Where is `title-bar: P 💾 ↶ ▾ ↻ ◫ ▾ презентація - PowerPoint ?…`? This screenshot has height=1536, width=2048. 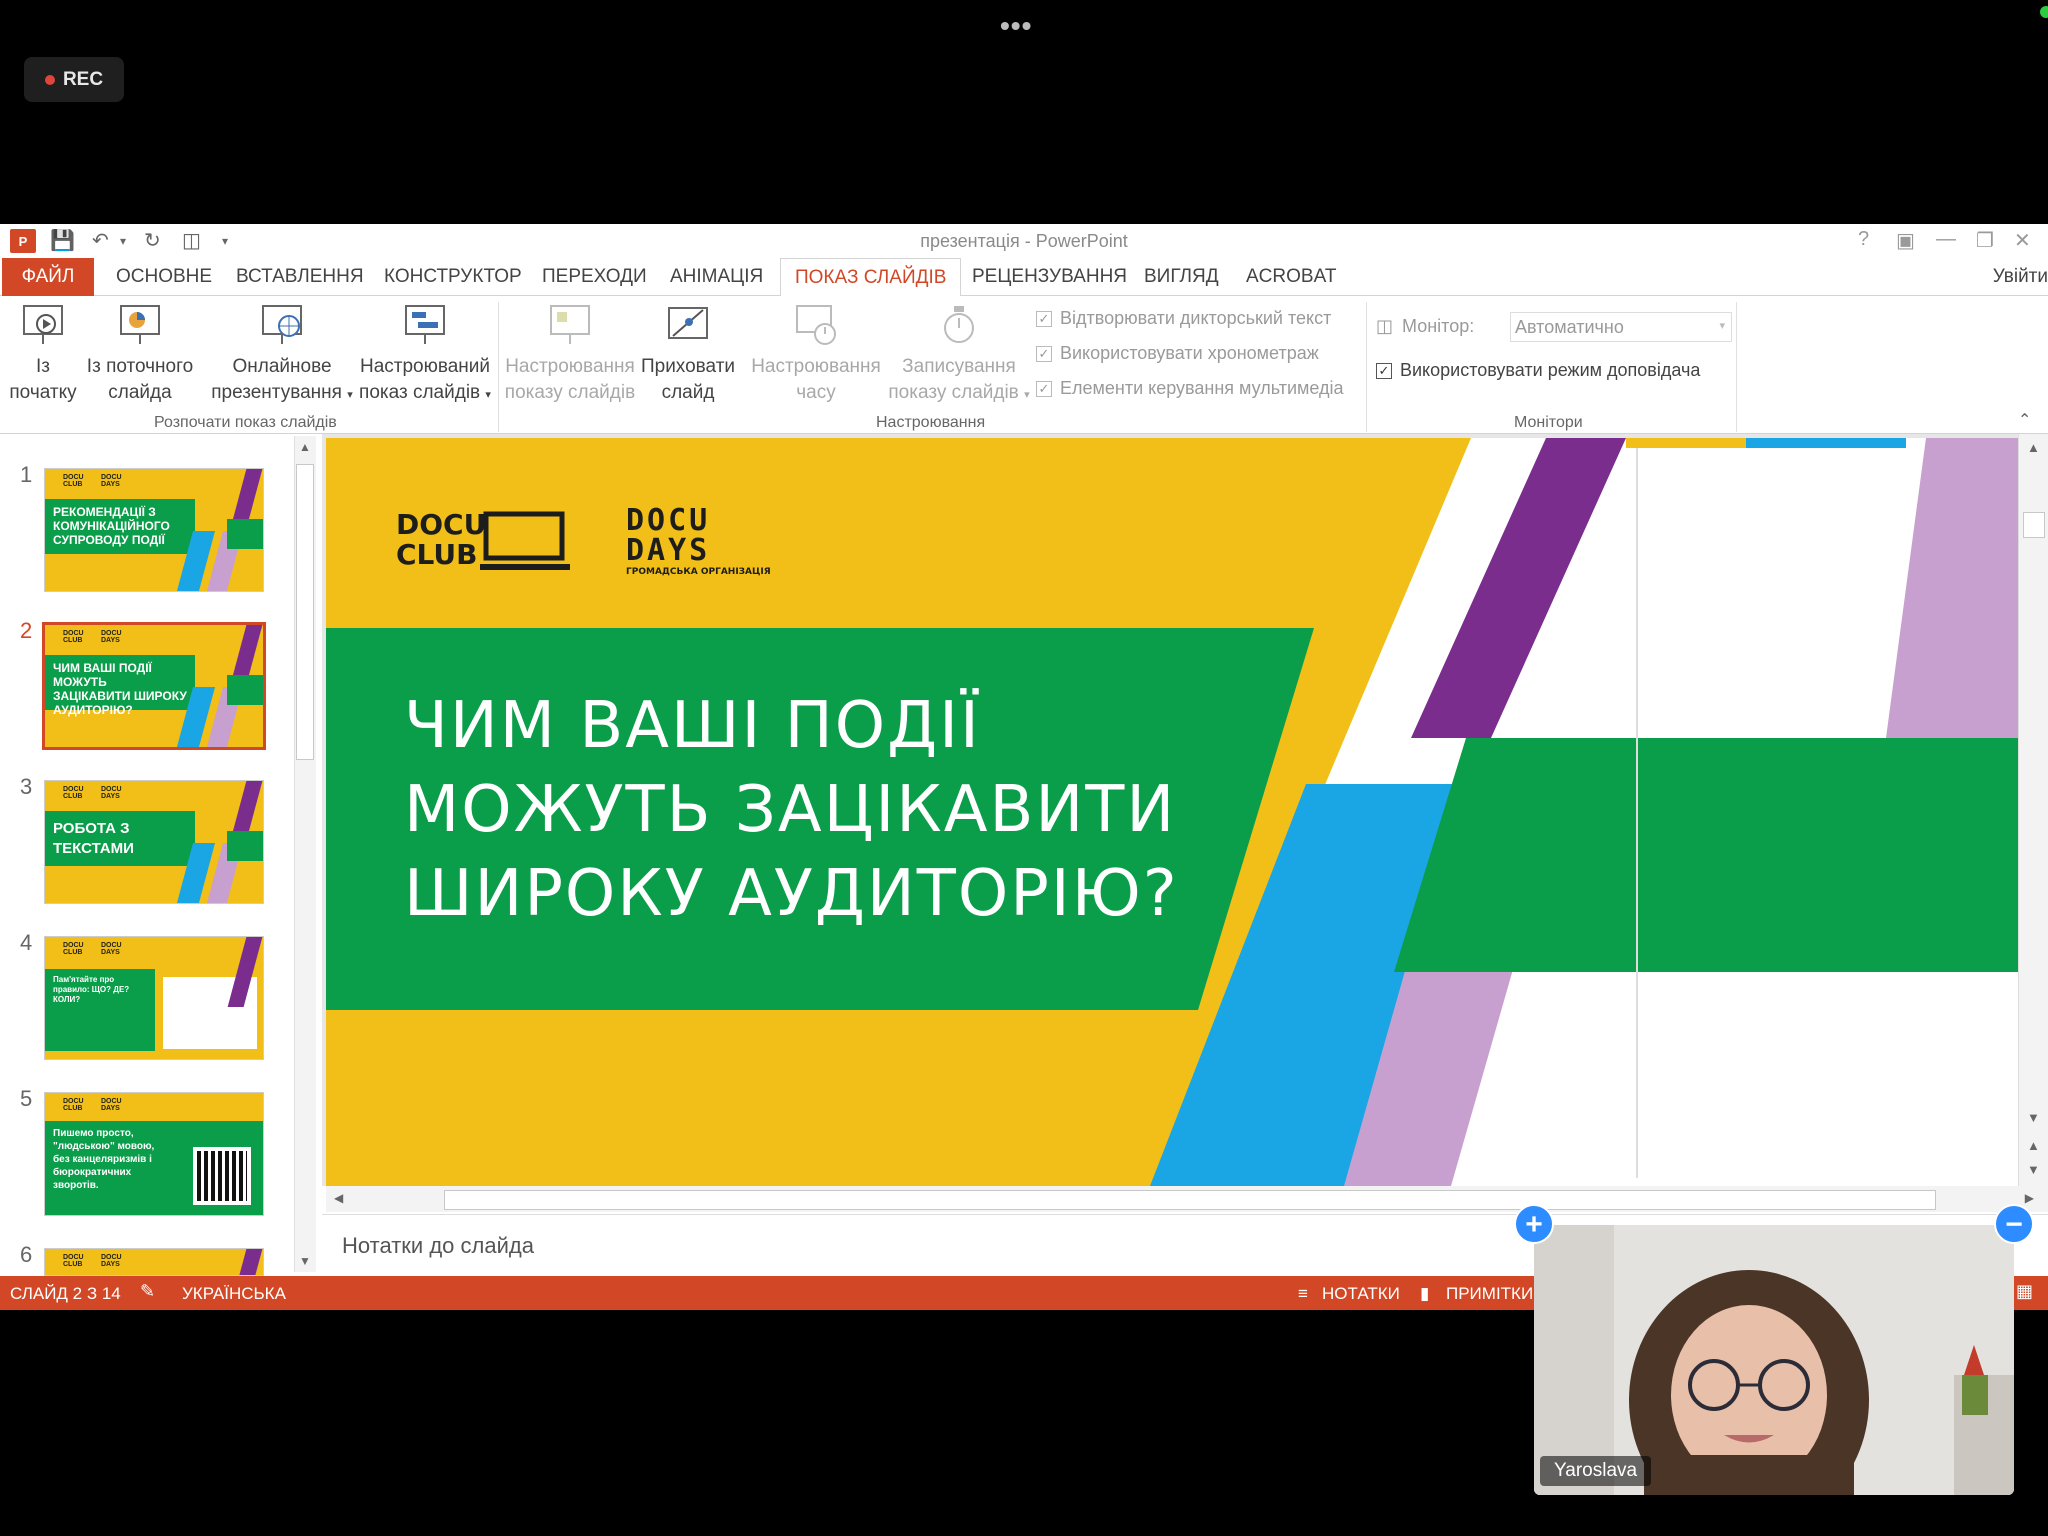 title-bar: P 💾 ↶ ▾ ↻ ◫ ▾ презентація - PowerPoint ?… is located at coordinates (1024, 241).